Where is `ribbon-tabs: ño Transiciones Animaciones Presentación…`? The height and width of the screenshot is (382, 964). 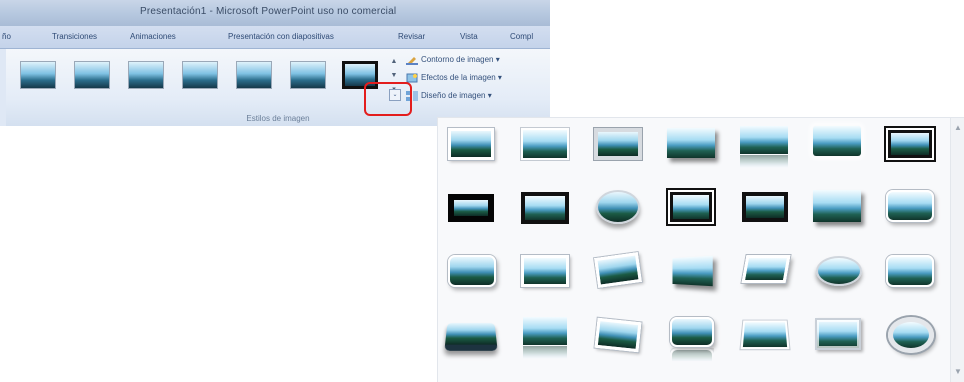 ribbon-tabs: ño Transiciones Animaciones Presentación… is located at coordinates (275, 37).